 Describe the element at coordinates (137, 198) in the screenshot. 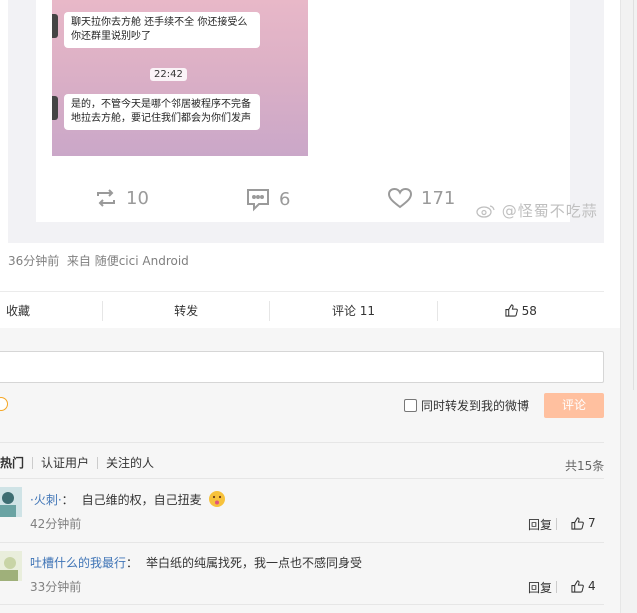

I see `repost-count: 10` at that location.